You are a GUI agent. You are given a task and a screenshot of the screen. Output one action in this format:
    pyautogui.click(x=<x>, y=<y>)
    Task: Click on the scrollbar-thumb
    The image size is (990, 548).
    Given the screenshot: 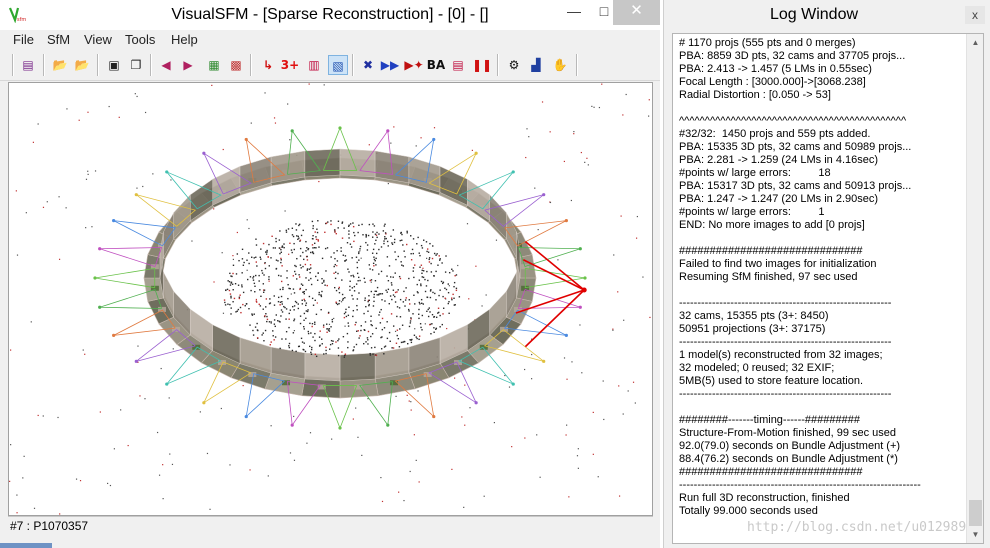 What is the action you would take?
    pyautogui.click(x=975, y=513)
    